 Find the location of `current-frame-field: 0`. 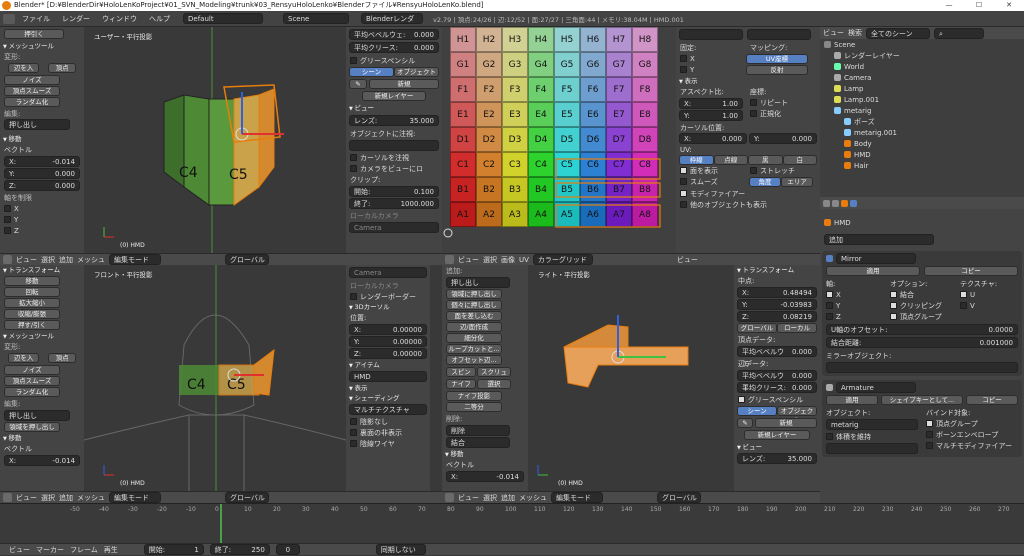

current-frame-field: 0 is located at coordinates (287, 549).